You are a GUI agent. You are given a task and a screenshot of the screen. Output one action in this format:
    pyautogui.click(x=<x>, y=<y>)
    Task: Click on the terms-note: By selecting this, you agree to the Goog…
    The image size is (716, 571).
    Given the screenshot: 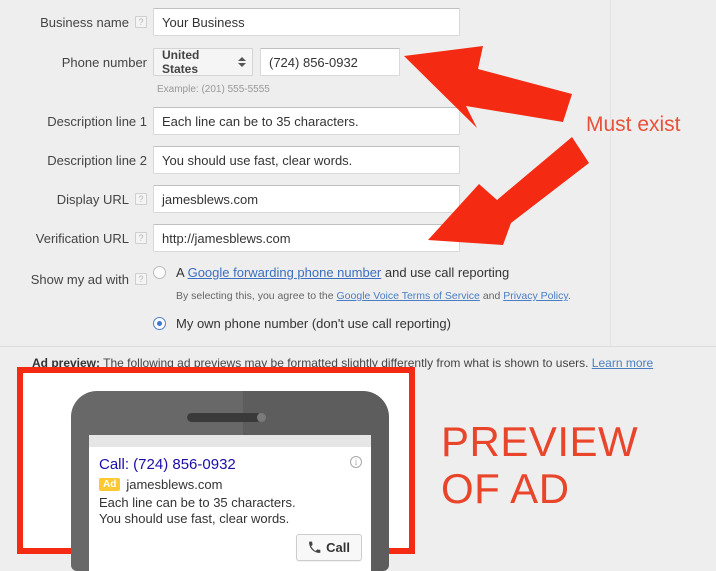 What is the action you would take?
    pyautogui.click(x=373, y=296)
    